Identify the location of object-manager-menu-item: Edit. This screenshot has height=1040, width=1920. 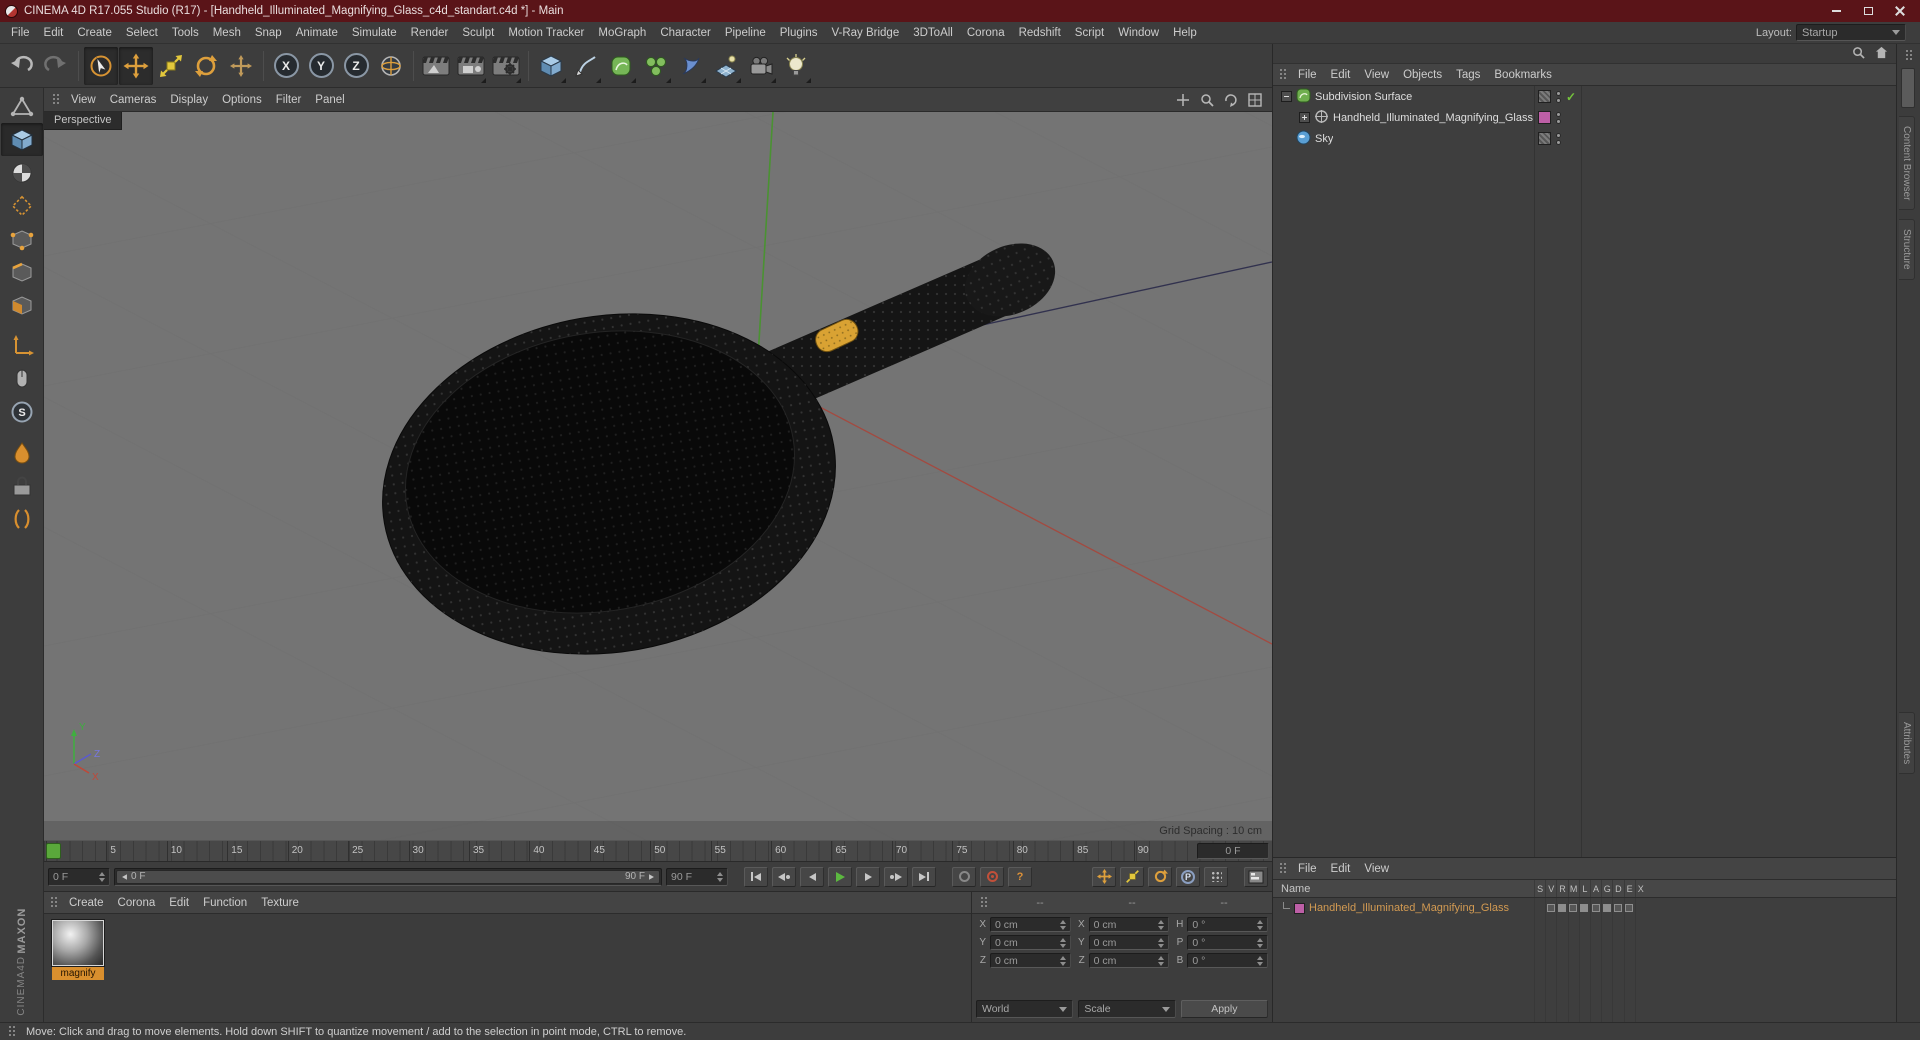
(1341, 75).